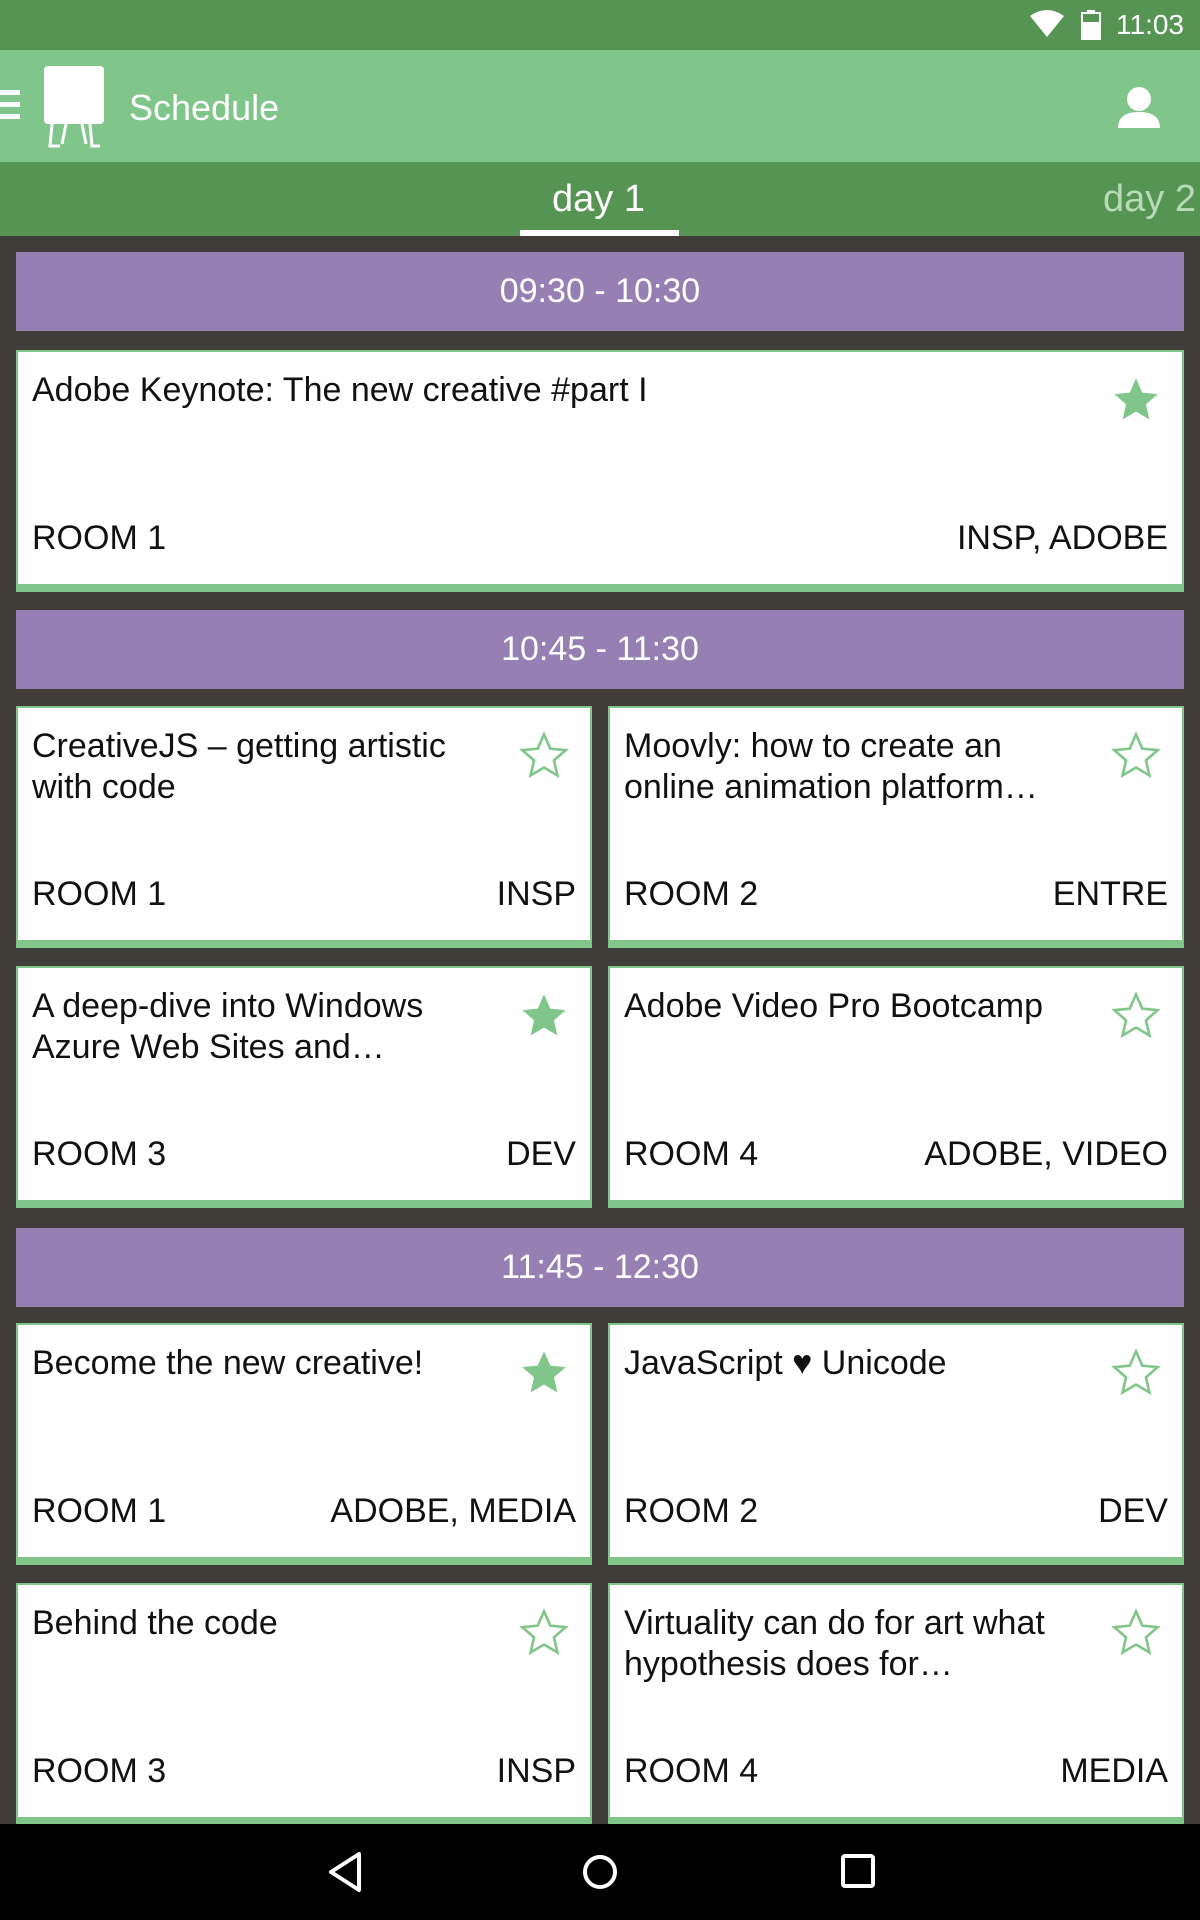  What do you see at coordinates (1139, 107) in the screenshot?
I see `profile-icon` at bounding box center [1139, 107].